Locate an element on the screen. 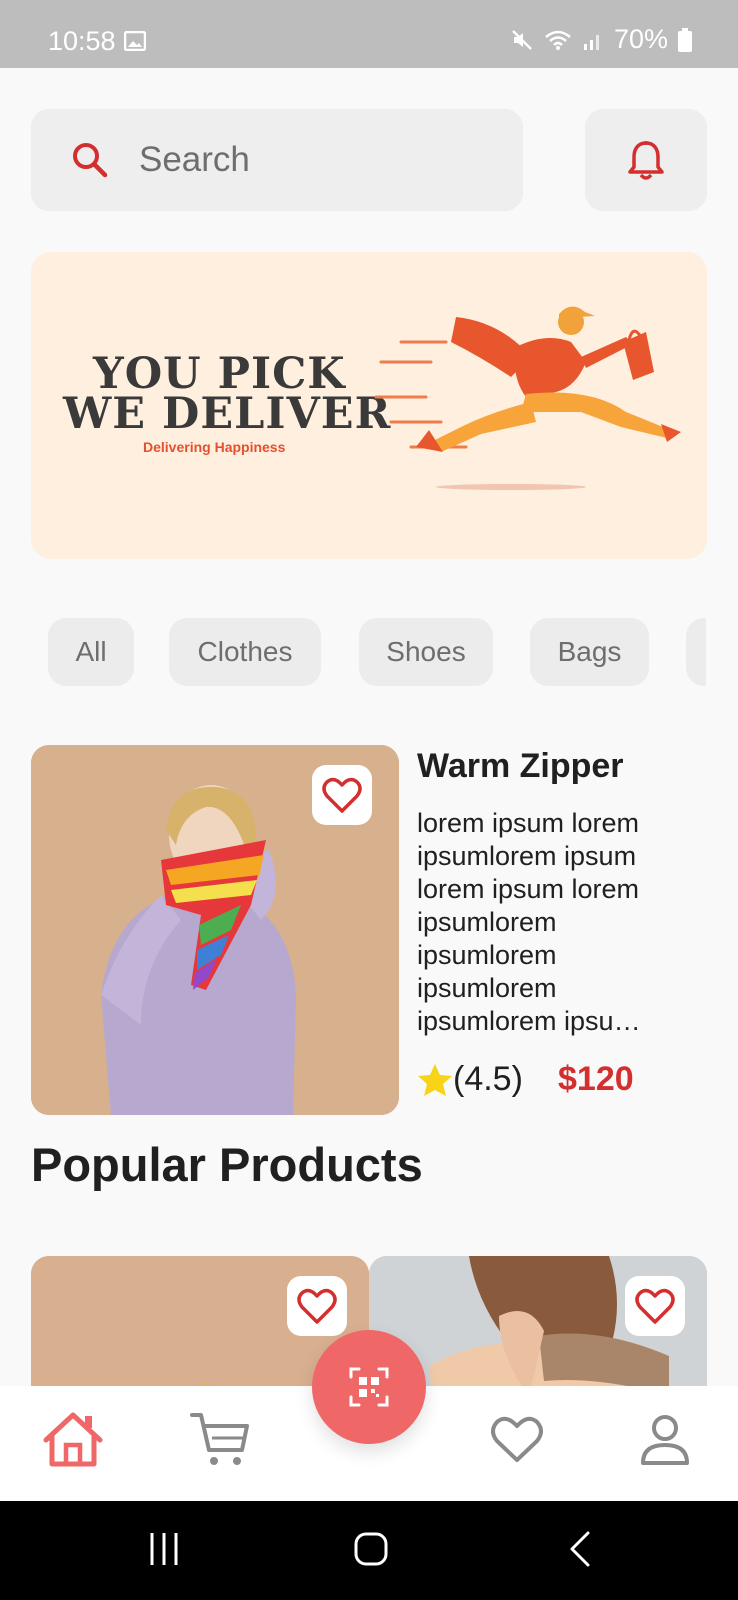  status-bar: 10:58 70% is located at coordinates (369, 34).